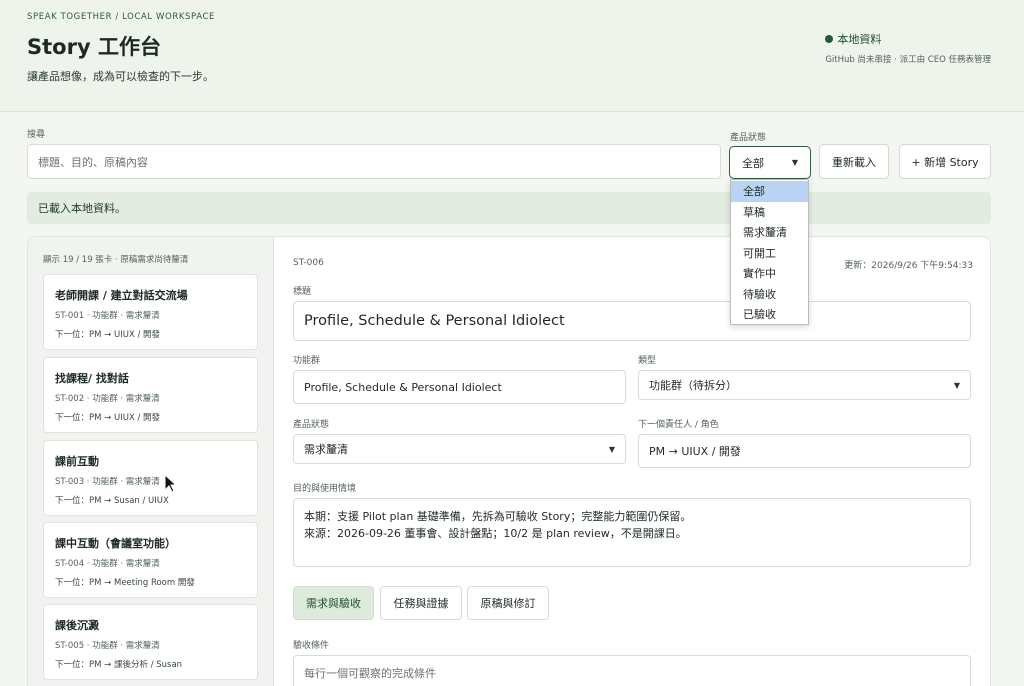 The width and height of the screenshot is (1024, 686). Describe the element at coordinates (769, 273) in the screenshot. I see `dropdown-option: 實作中` at that location.